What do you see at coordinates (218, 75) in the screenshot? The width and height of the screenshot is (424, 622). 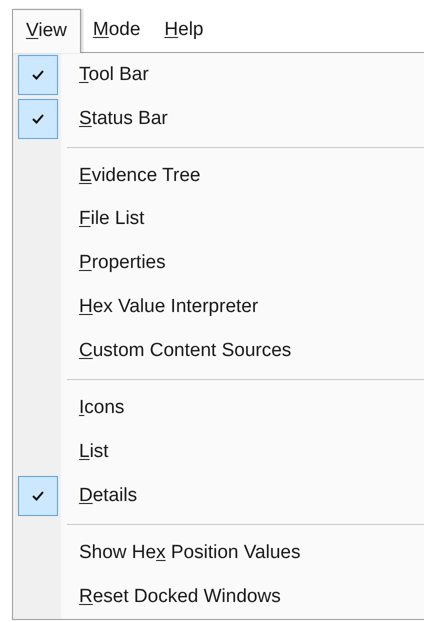 I see `menu-item: Tool Bar` at bounding box center [218, 75].